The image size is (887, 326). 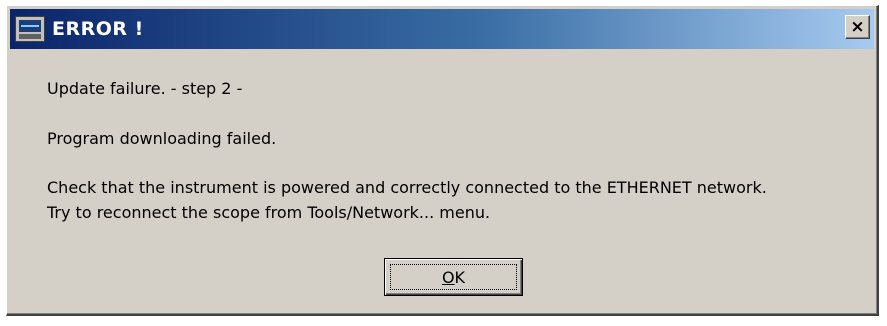 I want to click on instrument-app-icon, so click(x=30, y=29).